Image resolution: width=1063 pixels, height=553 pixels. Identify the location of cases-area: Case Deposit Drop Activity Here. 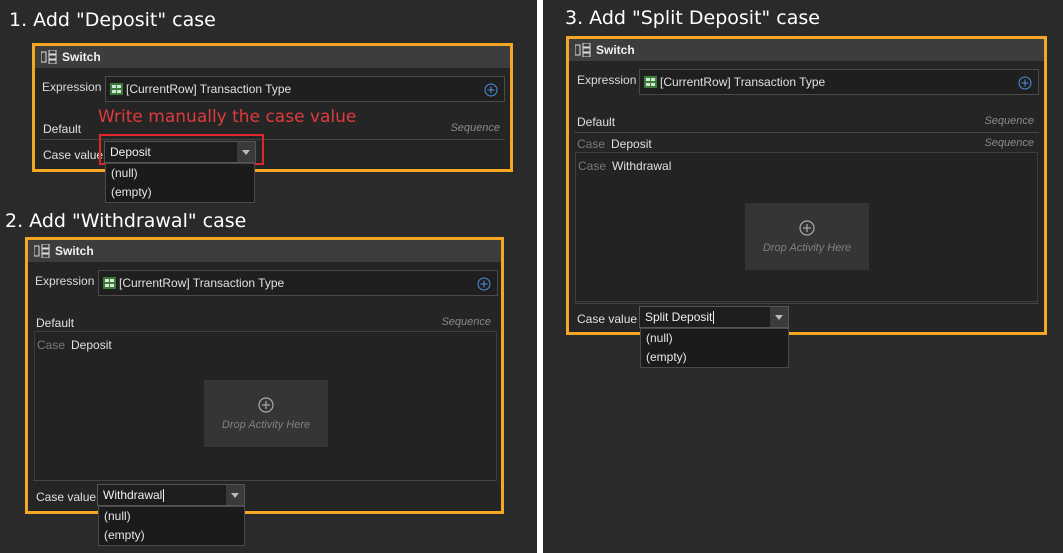
(265, 406).